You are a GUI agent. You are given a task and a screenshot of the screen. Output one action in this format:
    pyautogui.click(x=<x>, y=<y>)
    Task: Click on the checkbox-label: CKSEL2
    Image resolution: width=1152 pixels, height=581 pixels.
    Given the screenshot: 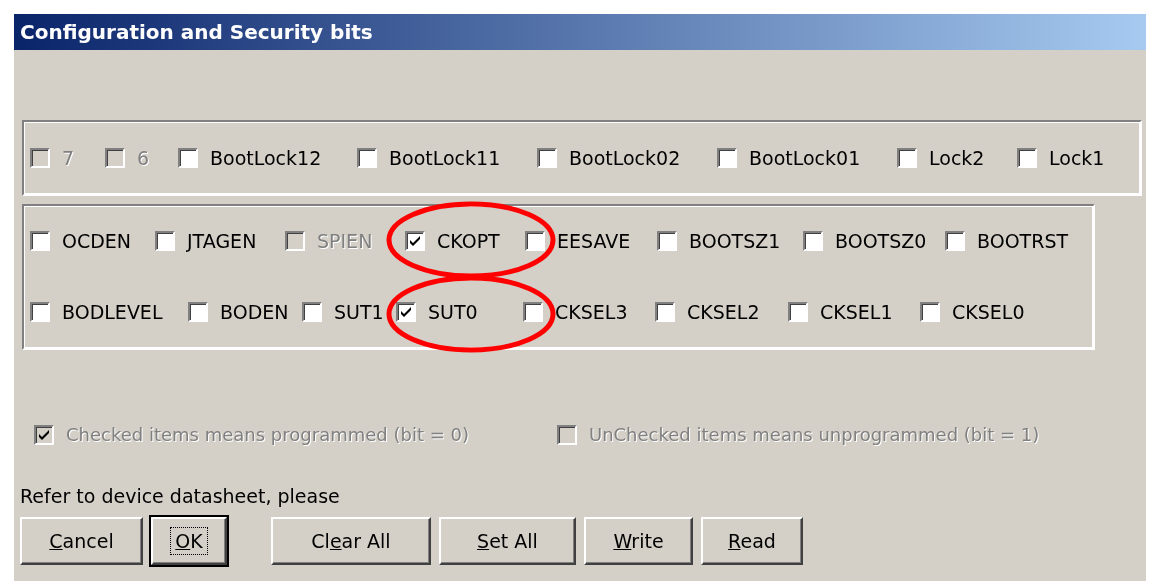 What is the action you would take?
    pyautogui.click(x=723, y=312)
    